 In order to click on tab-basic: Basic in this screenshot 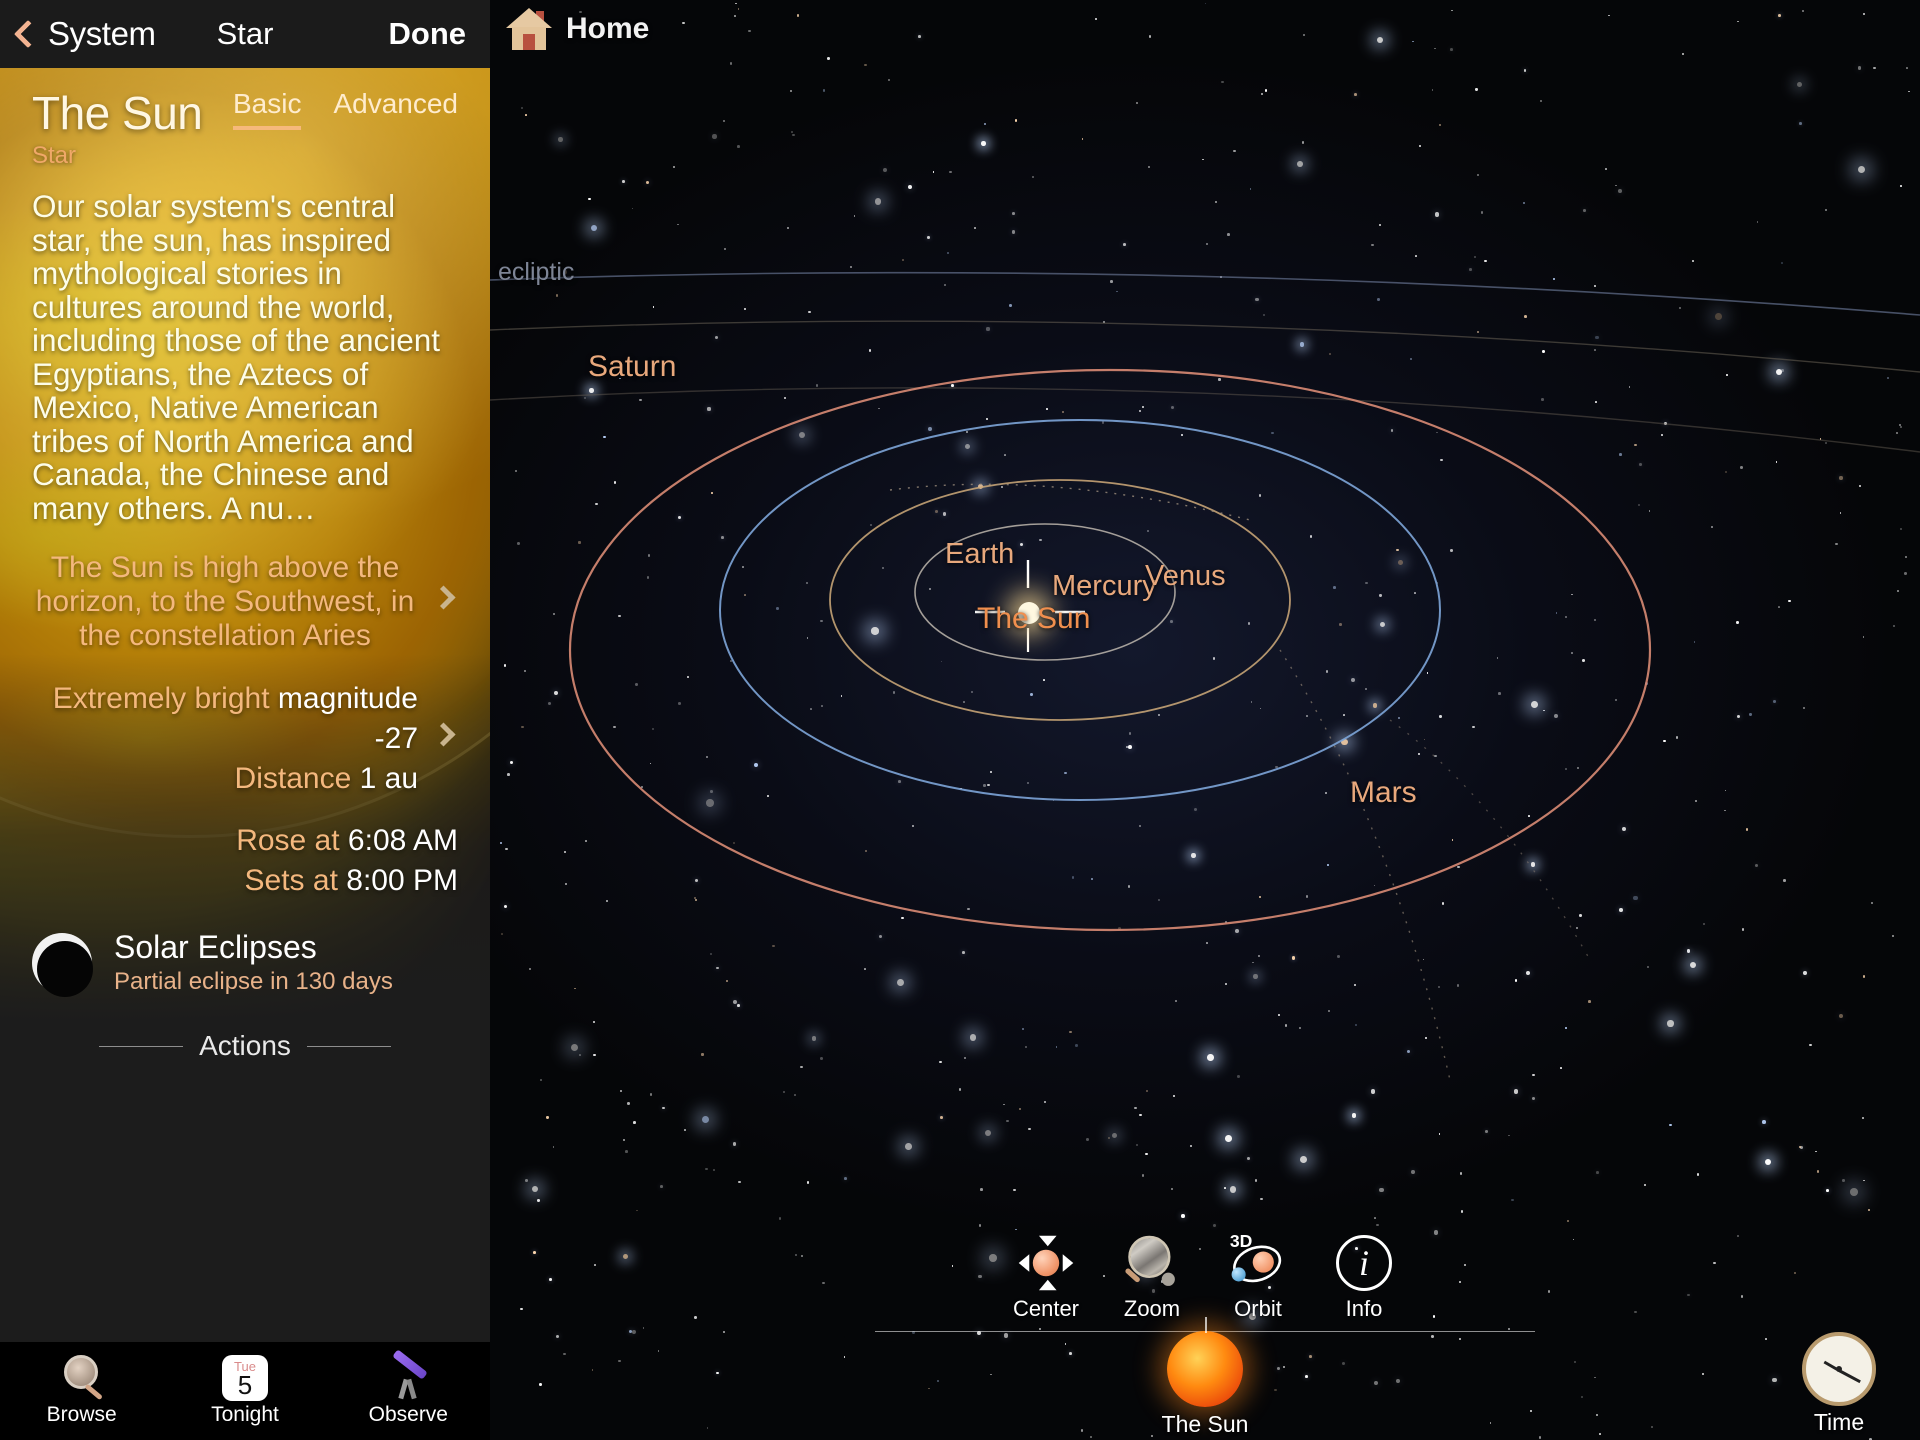, I will do `click(267, 109)`.